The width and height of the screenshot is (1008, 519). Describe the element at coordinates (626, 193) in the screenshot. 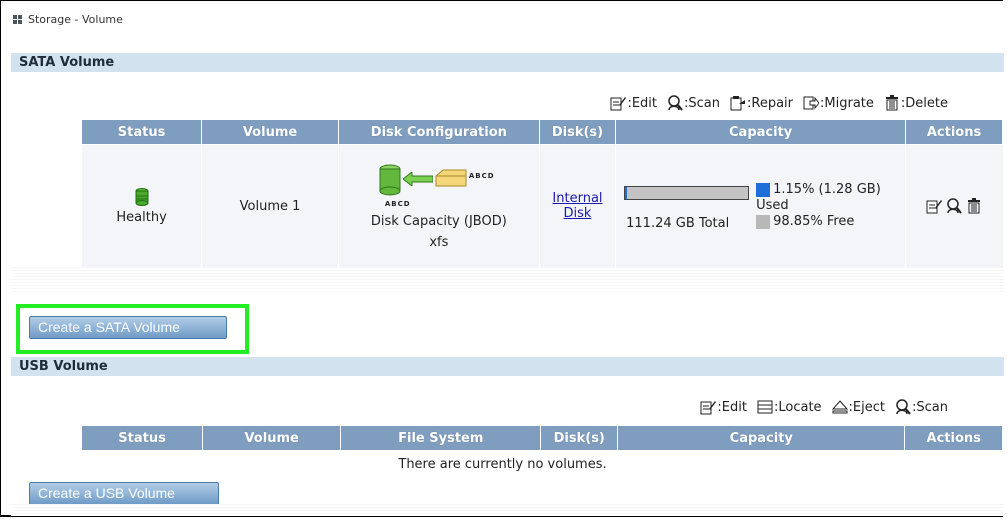

I see `capacity-used-fill` at that location.